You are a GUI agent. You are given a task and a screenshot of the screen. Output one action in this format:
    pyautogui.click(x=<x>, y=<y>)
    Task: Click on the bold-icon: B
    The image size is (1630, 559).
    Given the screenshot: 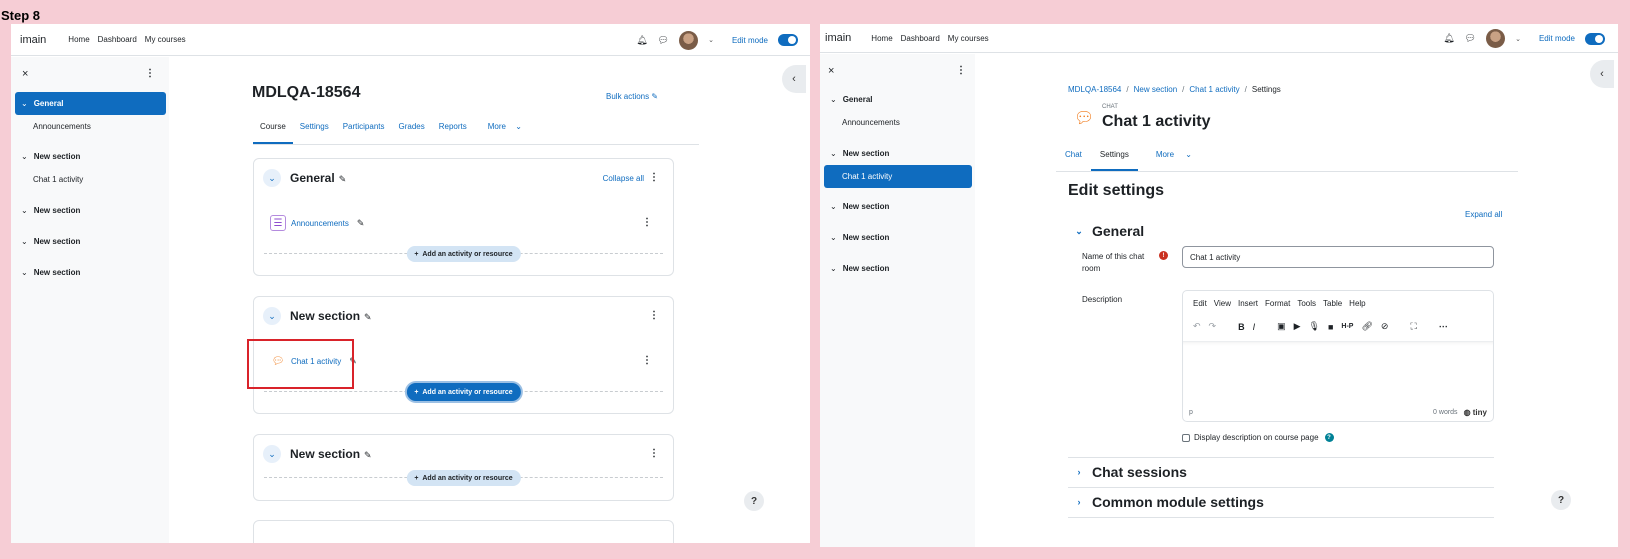 What is the action you would take?
    pyautogui.click(x=1241, y=327)
    